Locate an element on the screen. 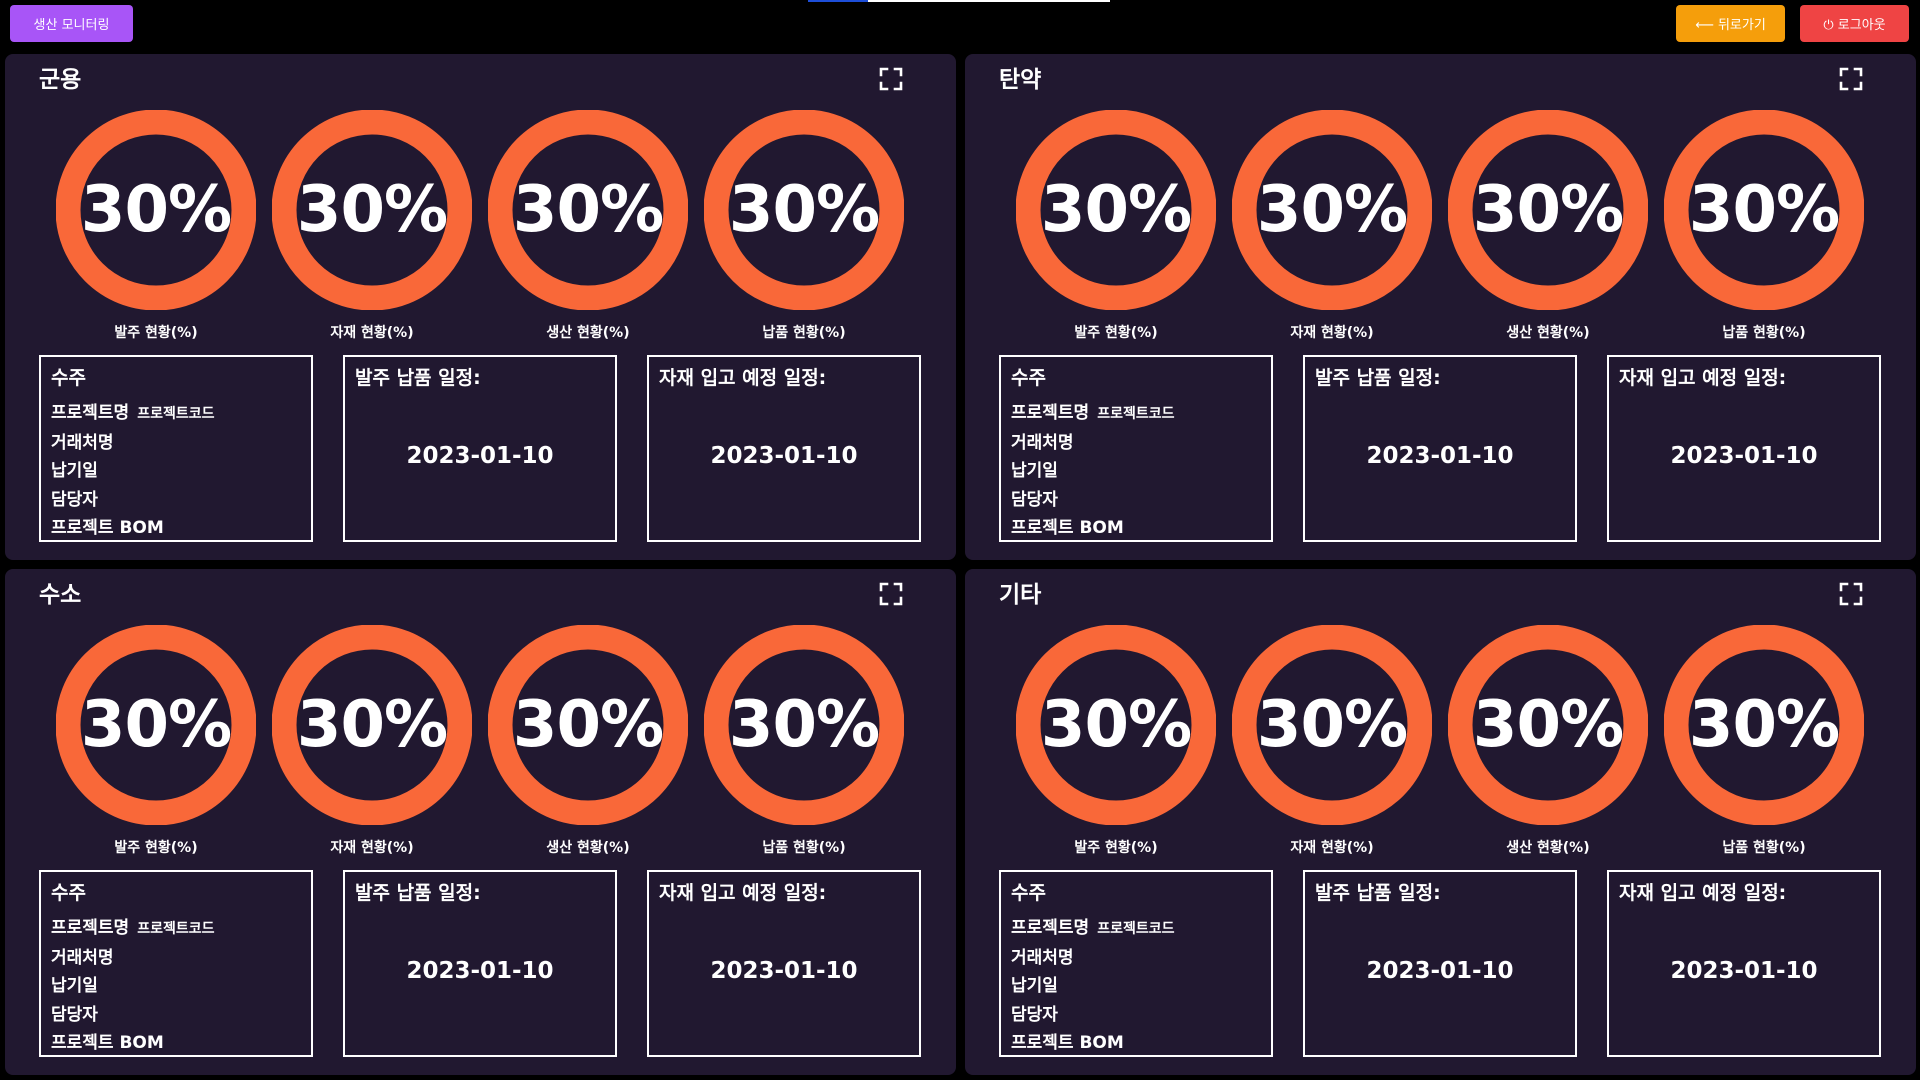  back-button-label: ⟵ 뒤로가기 is located at coordinates (1730, 25).